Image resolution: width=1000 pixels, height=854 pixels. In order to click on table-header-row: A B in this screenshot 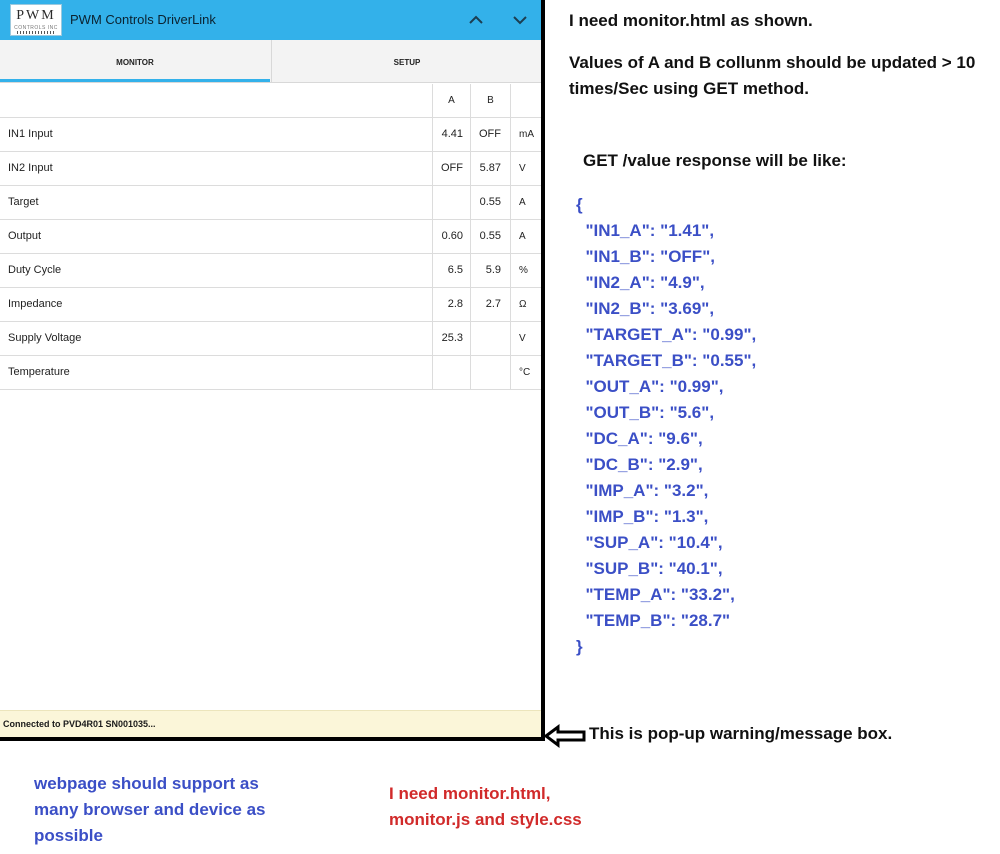, I will do `click(270, 101)`.